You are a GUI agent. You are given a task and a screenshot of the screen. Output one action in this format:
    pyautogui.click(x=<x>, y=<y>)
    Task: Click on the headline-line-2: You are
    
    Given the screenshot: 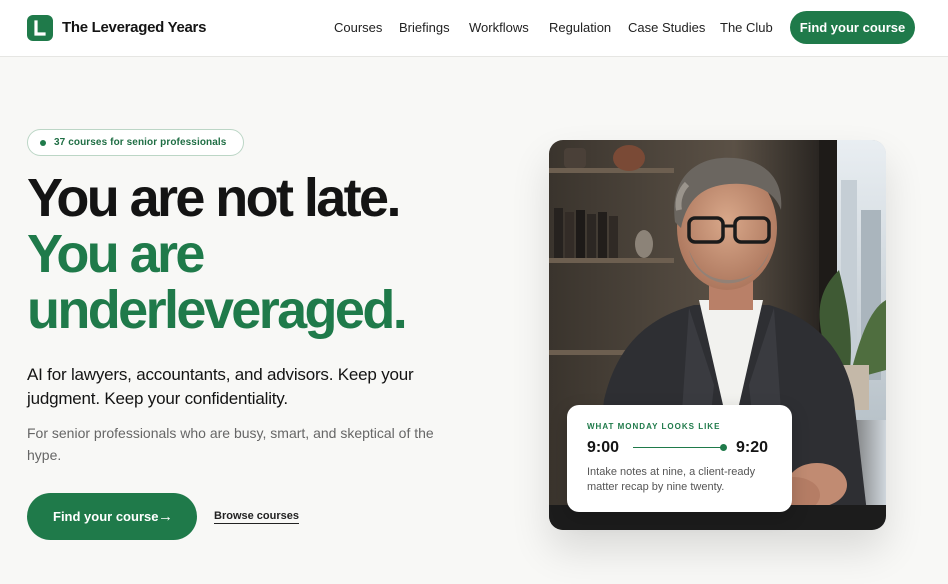 What is the action you would take?
    pyautogui.click(x=116, y=254)
    